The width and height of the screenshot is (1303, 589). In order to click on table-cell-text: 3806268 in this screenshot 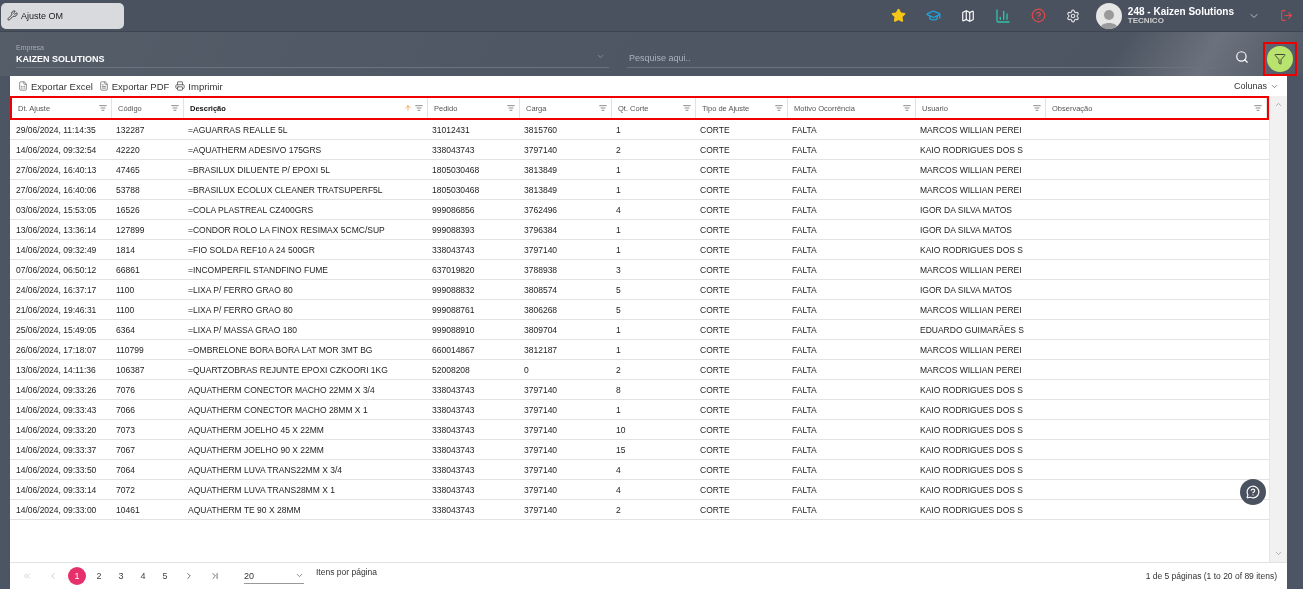, I will do `click(541, 310)`.